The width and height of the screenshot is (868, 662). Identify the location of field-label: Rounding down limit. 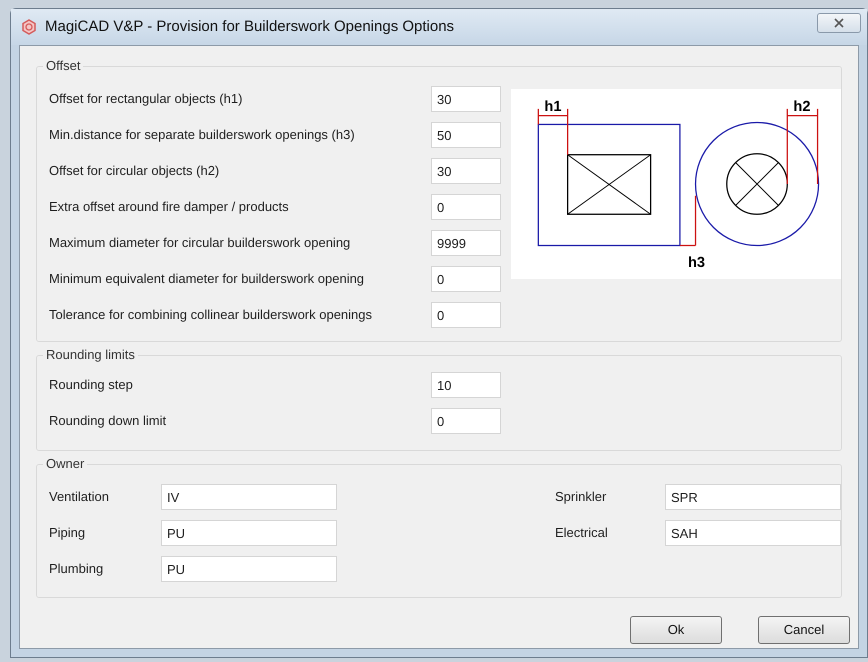
(108, 421).